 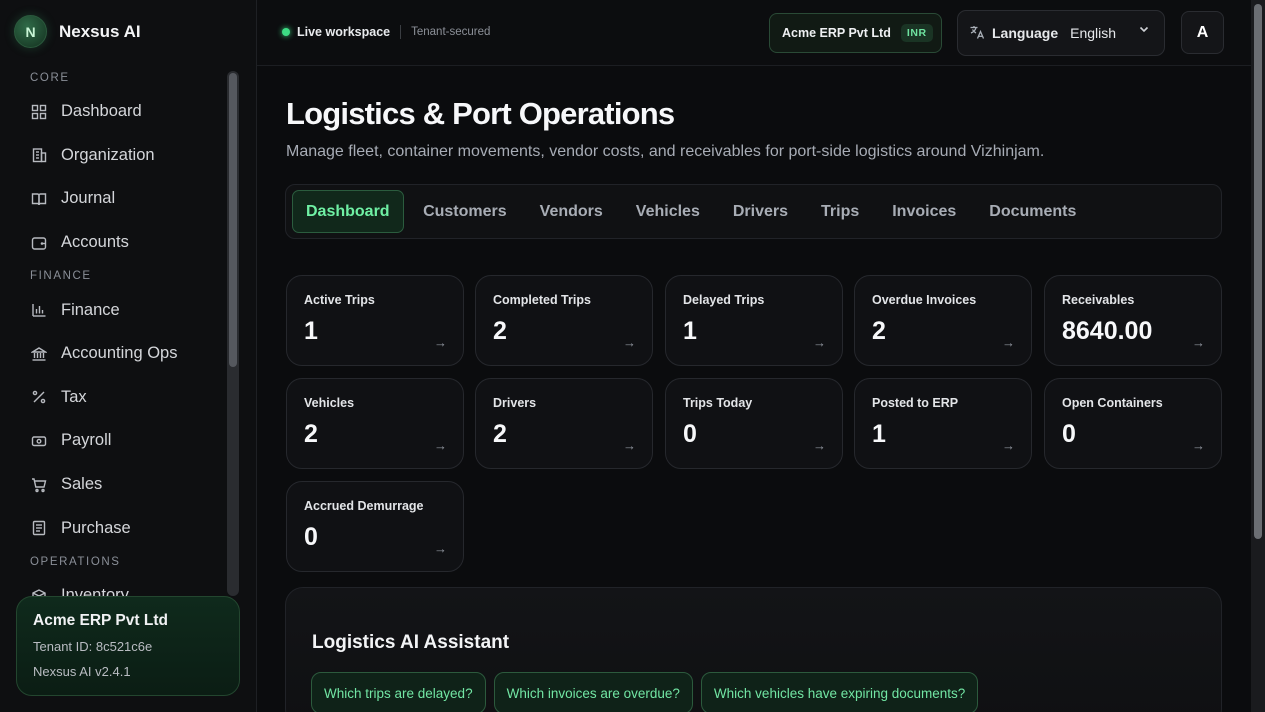 I want to click on sidebar-item-tax: Tax, so click(x=120, y=398).